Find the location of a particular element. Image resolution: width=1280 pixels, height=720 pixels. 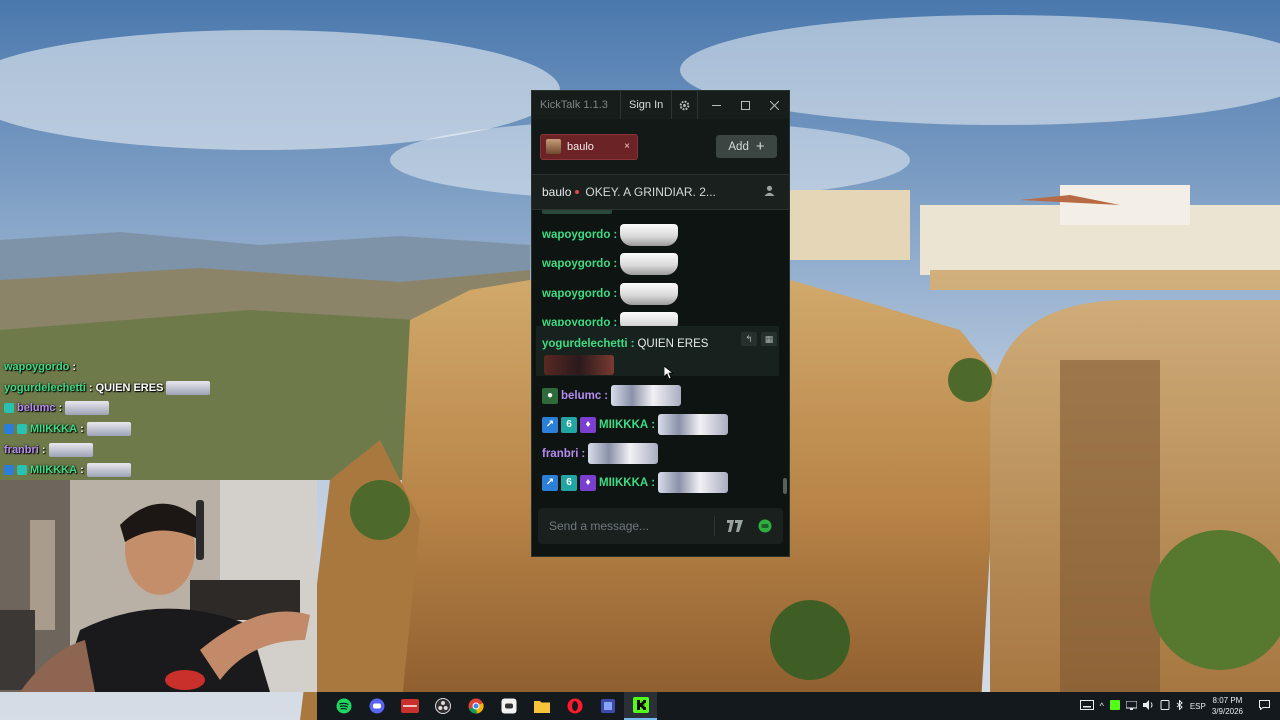

chatroom-tab-baulo: baulo × is located at coordinates (589, 146).